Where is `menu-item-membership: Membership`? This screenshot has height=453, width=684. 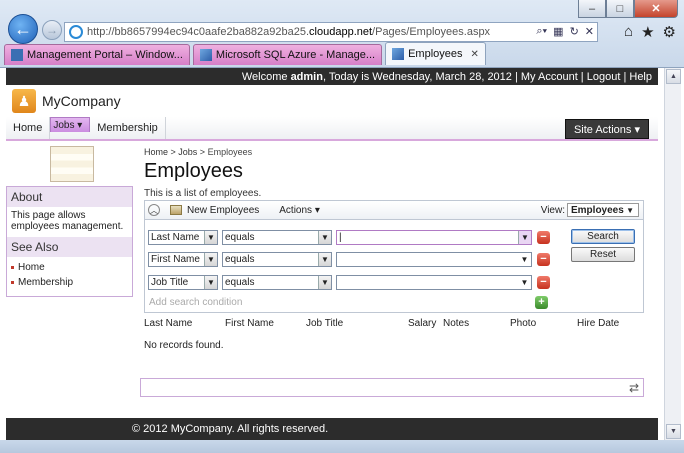 menu-item-membership: Membership is located at coordinates (128, 128).